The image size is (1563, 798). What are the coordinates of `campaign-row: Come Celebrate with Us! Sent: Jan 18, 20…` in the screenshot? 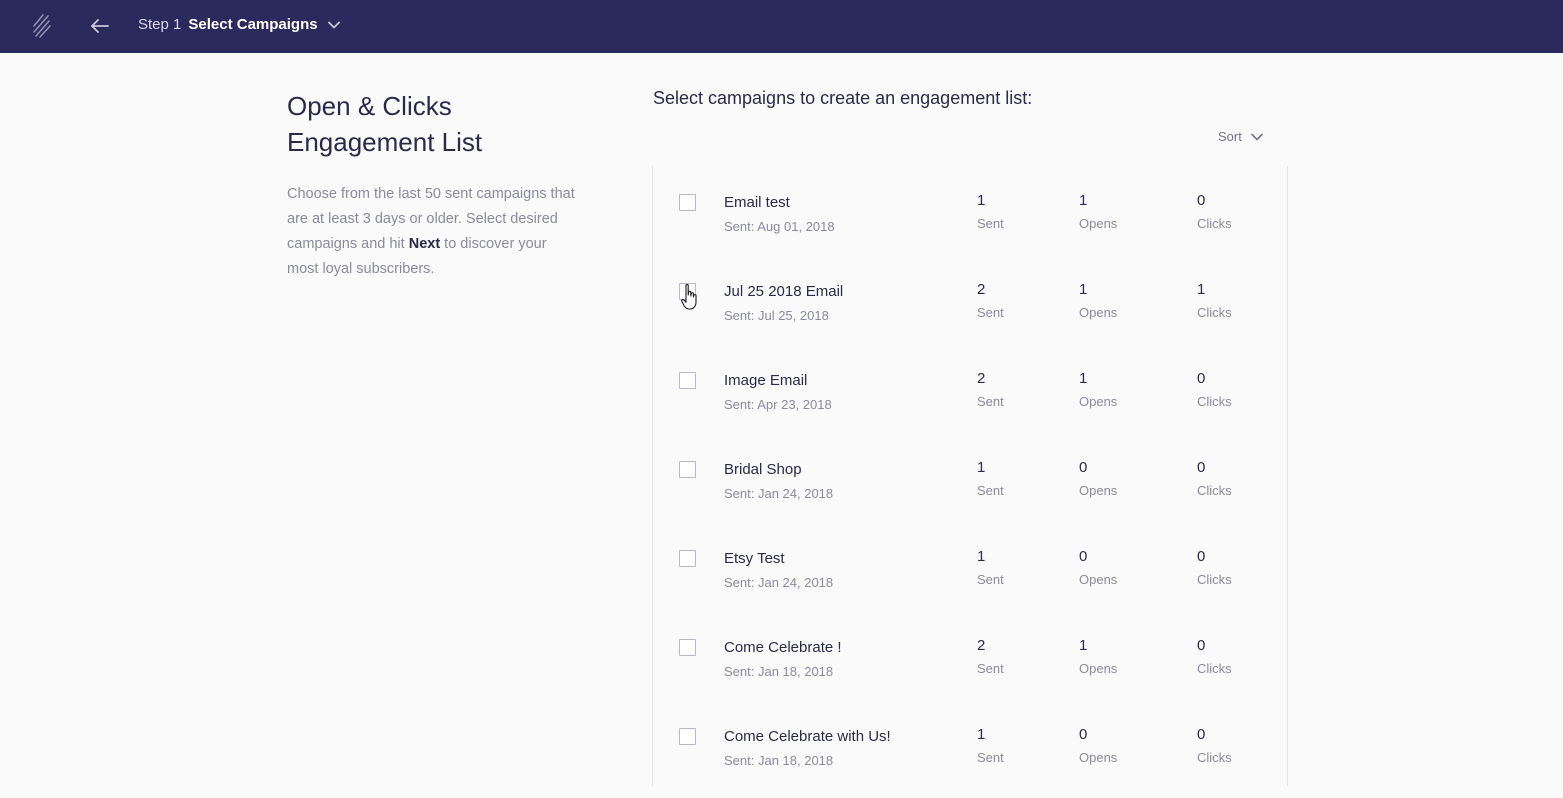 It's located at (970, 753).